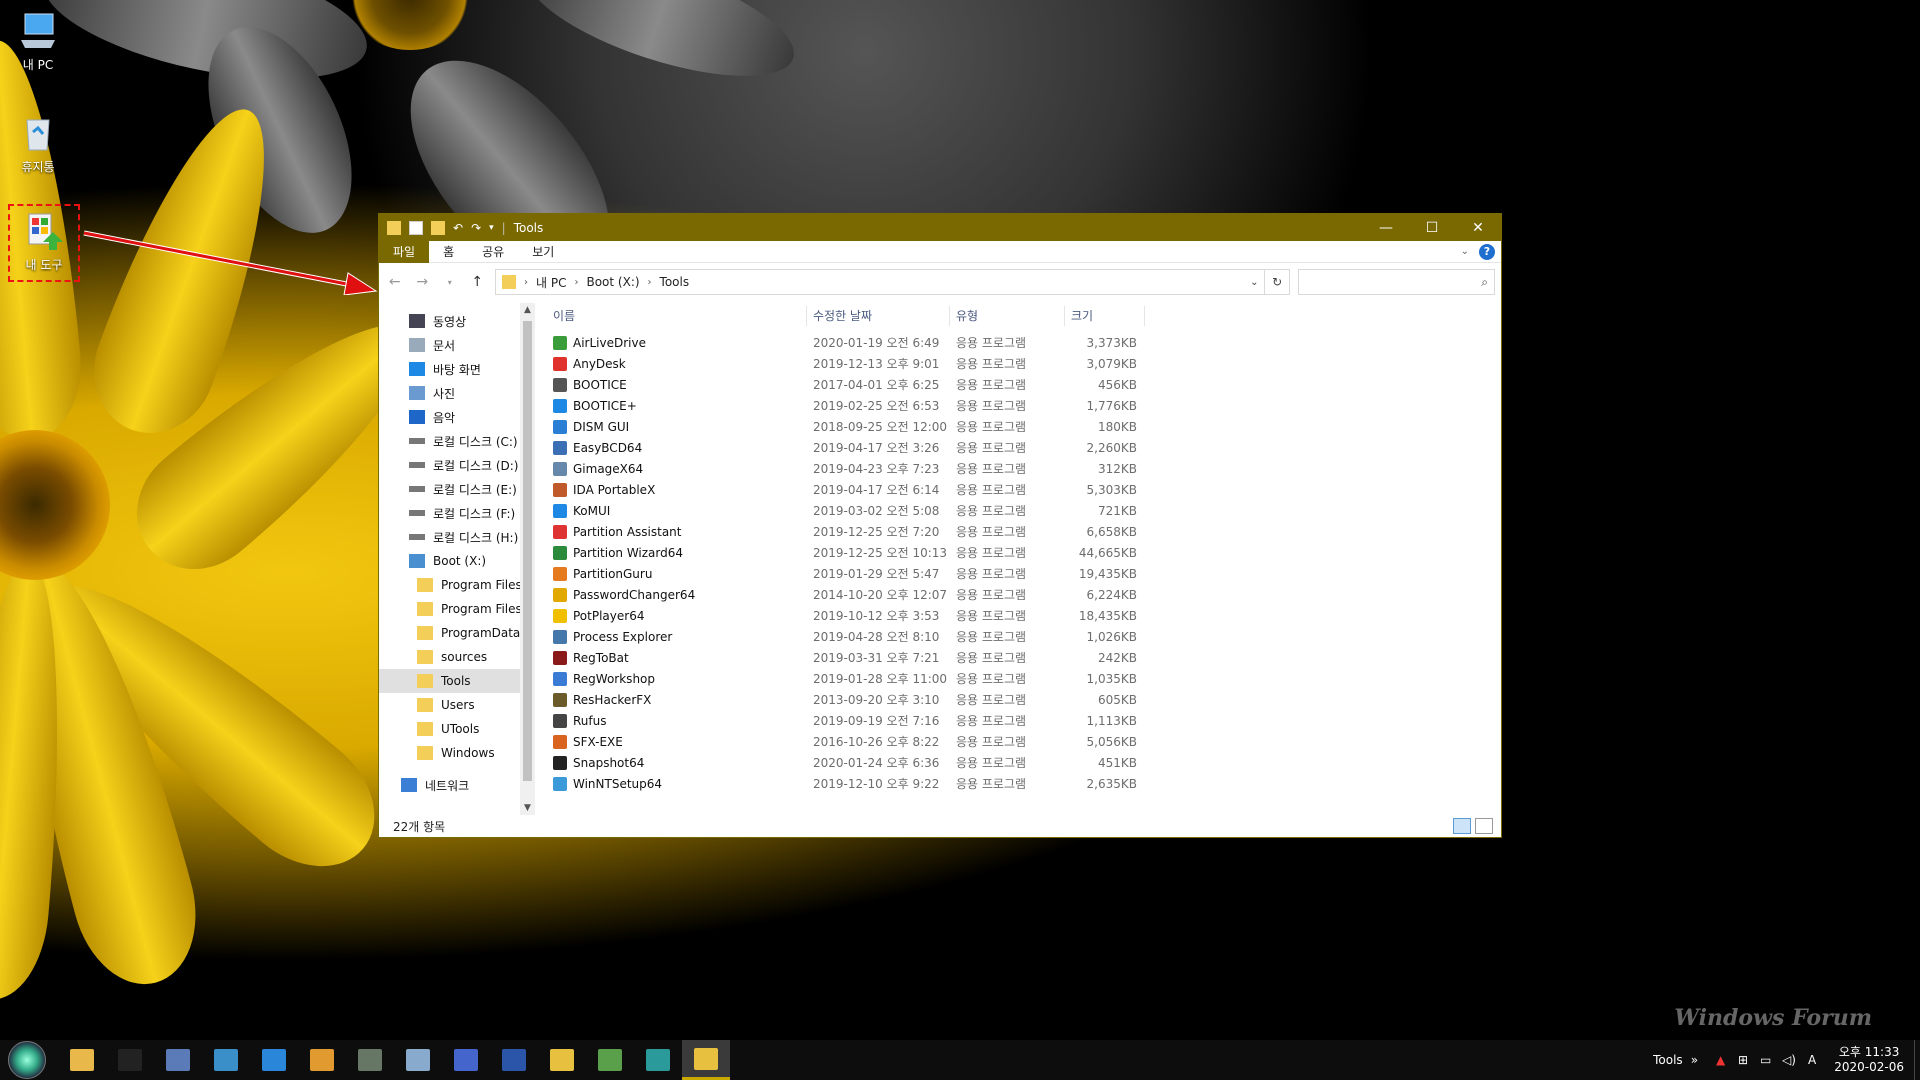 The width and height of the screenshot is (1920, 1080). I want to click on column-header-size: 크기, so click(1105, 316).